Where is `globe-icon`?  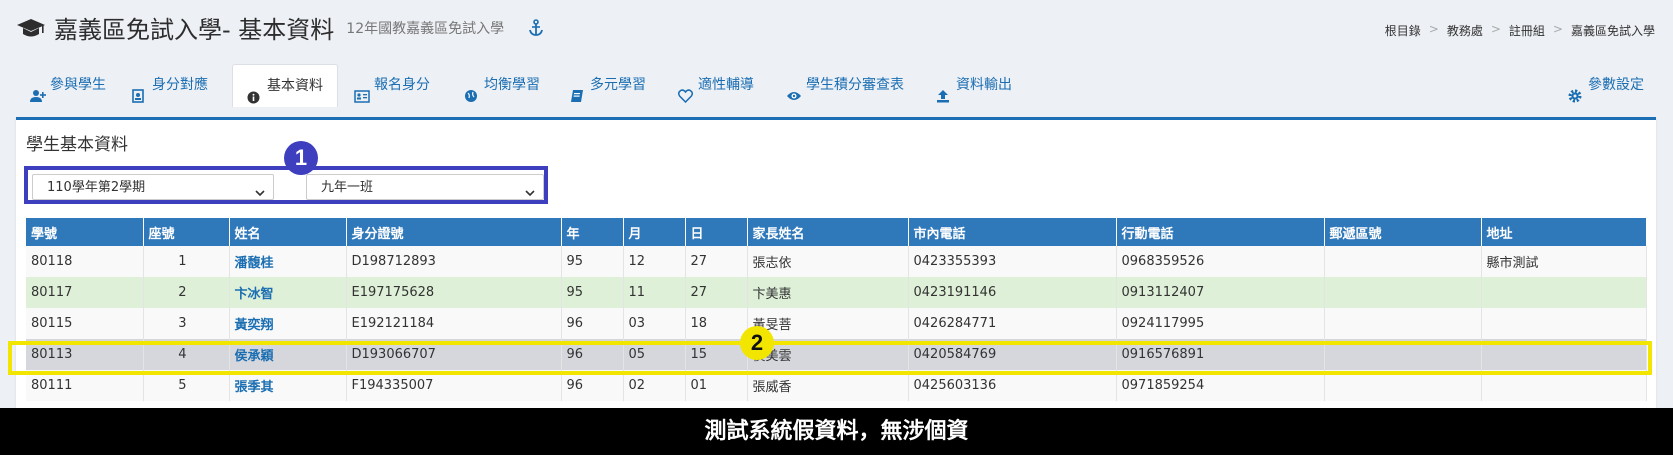 globe-icon is located at coordinates (471, 90).